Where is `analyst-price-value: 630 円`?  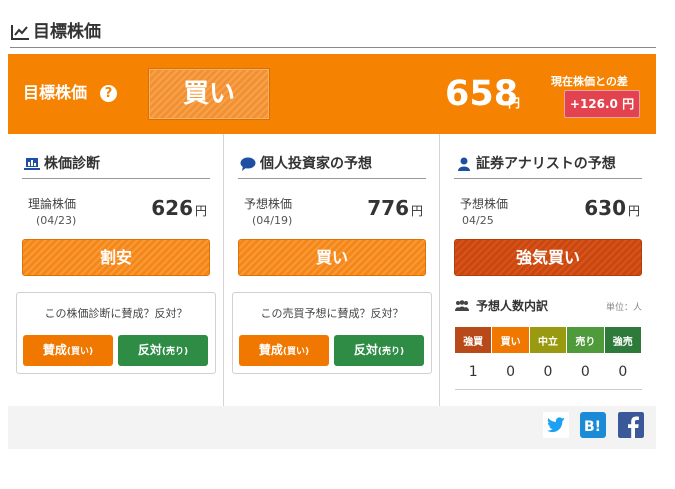
analyst-price-value: 630 円 is located at coordinates (612, 208).